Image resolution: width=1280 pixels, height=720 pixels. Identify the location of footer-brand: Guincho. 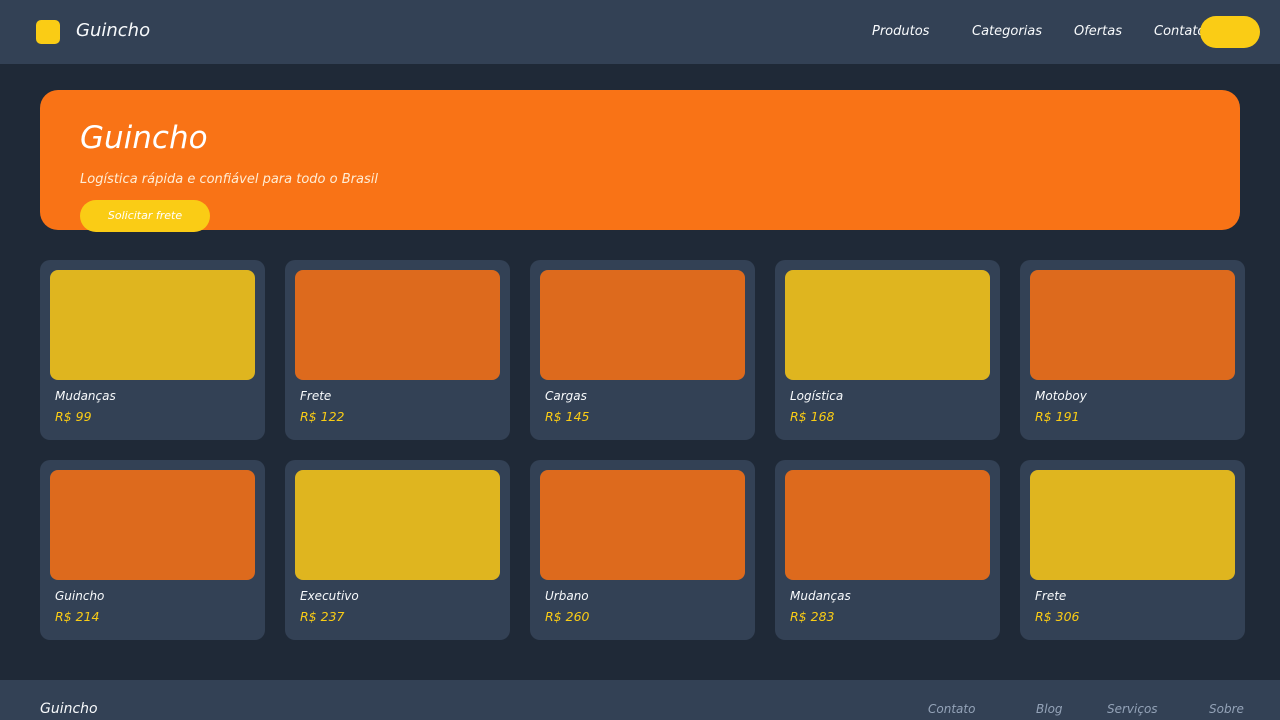
(69, 709).